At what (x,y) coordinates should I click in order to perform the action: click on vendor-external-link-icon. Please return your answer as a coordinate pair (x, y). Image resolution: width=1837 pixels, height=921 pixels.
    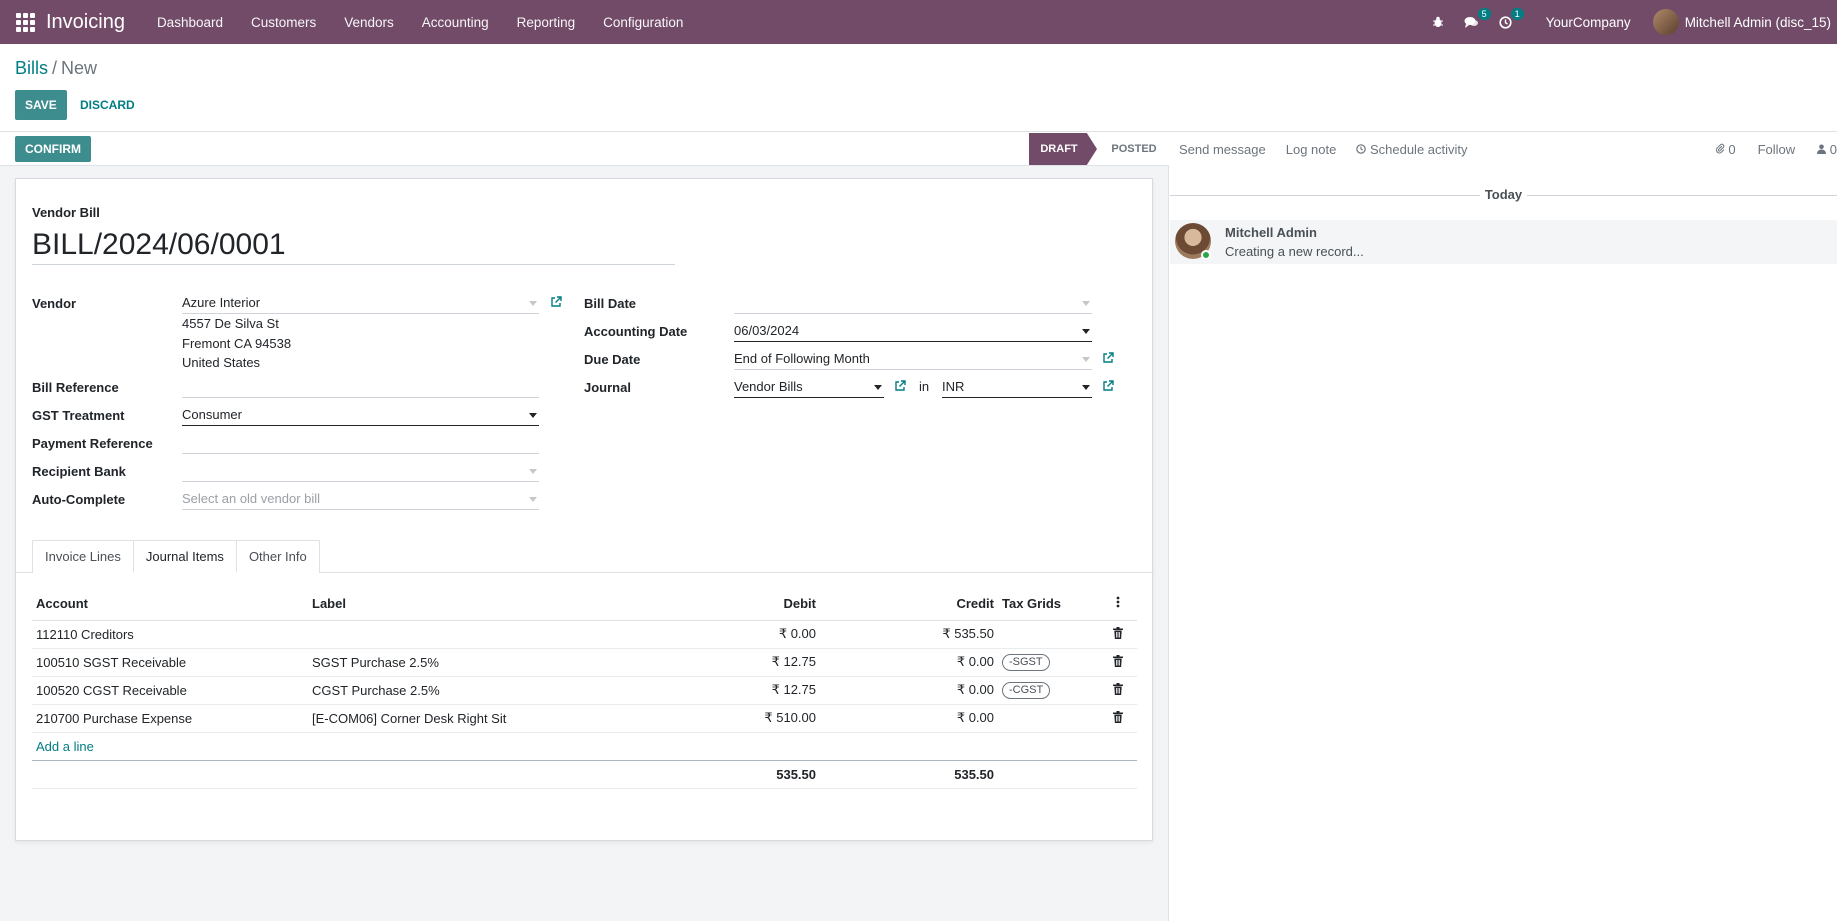
    Looking at the image, I should click on (556, 302).